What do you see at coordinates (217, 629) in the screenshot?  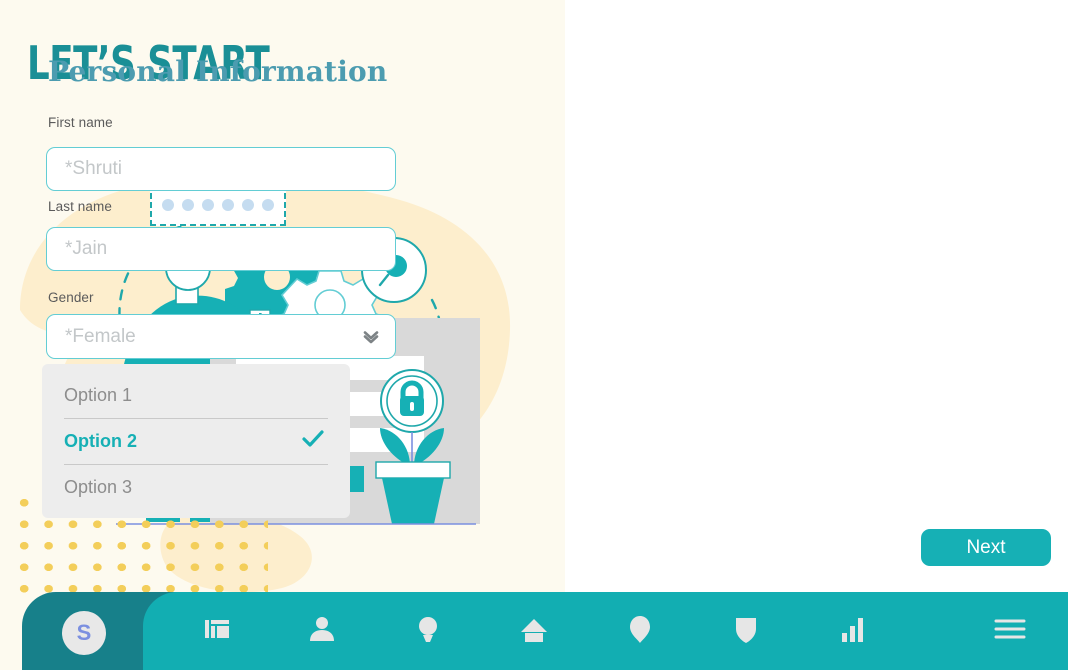 I see `dashboard-grid-icon` at bounding box center [217, 629].